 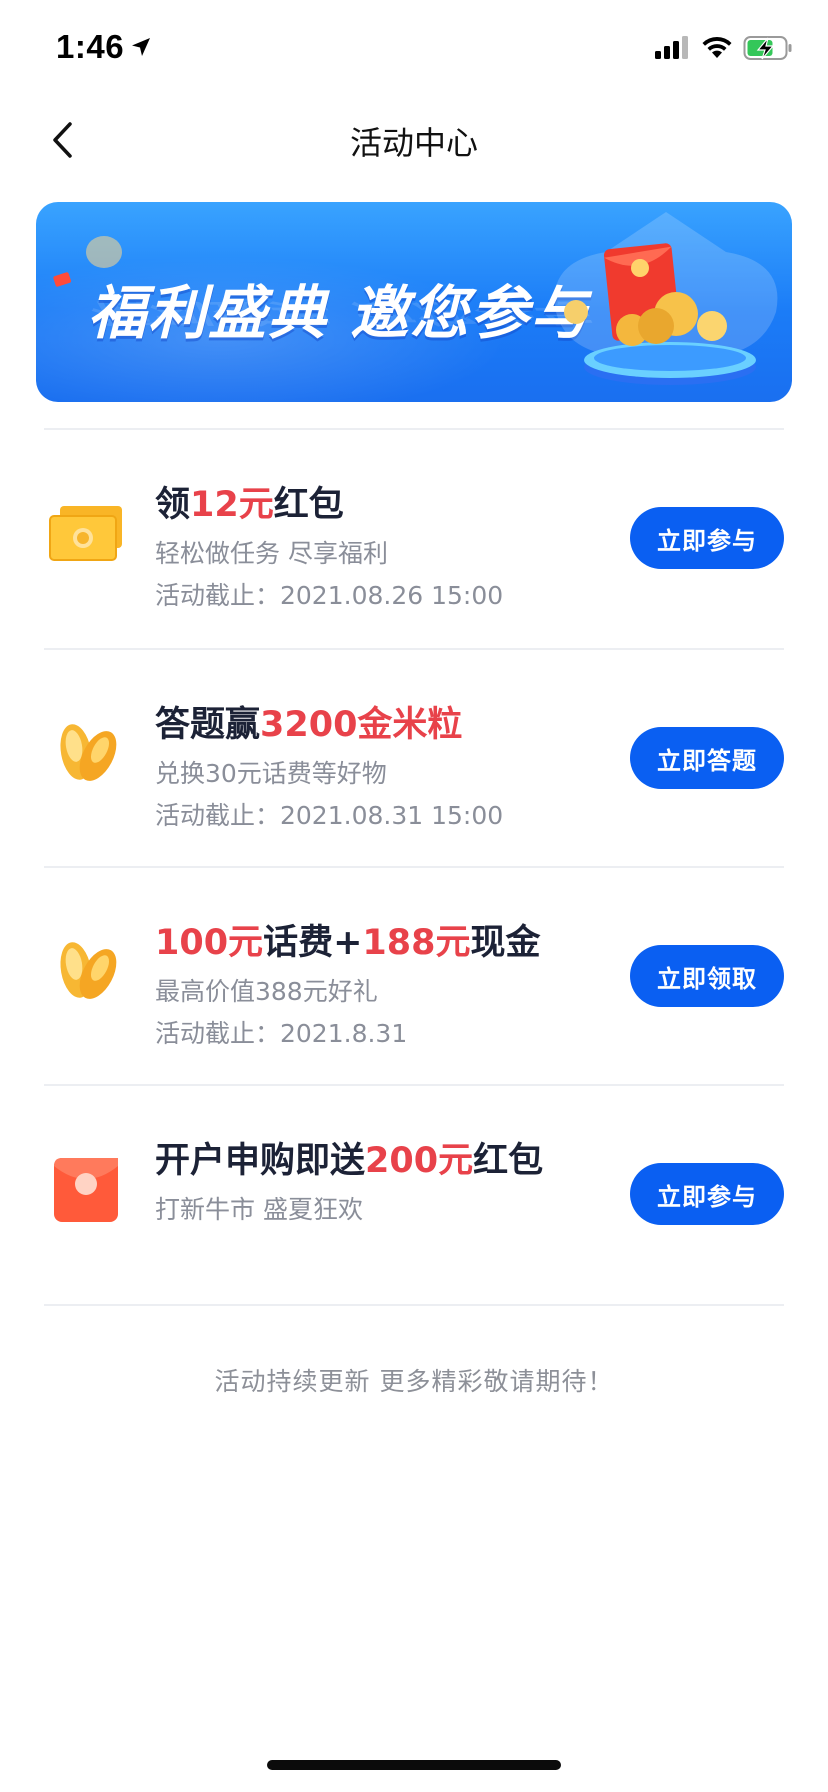 I want to click on activity-deadline: 活动截止：2021.08.26 15:00, so click(x=329, y=595).